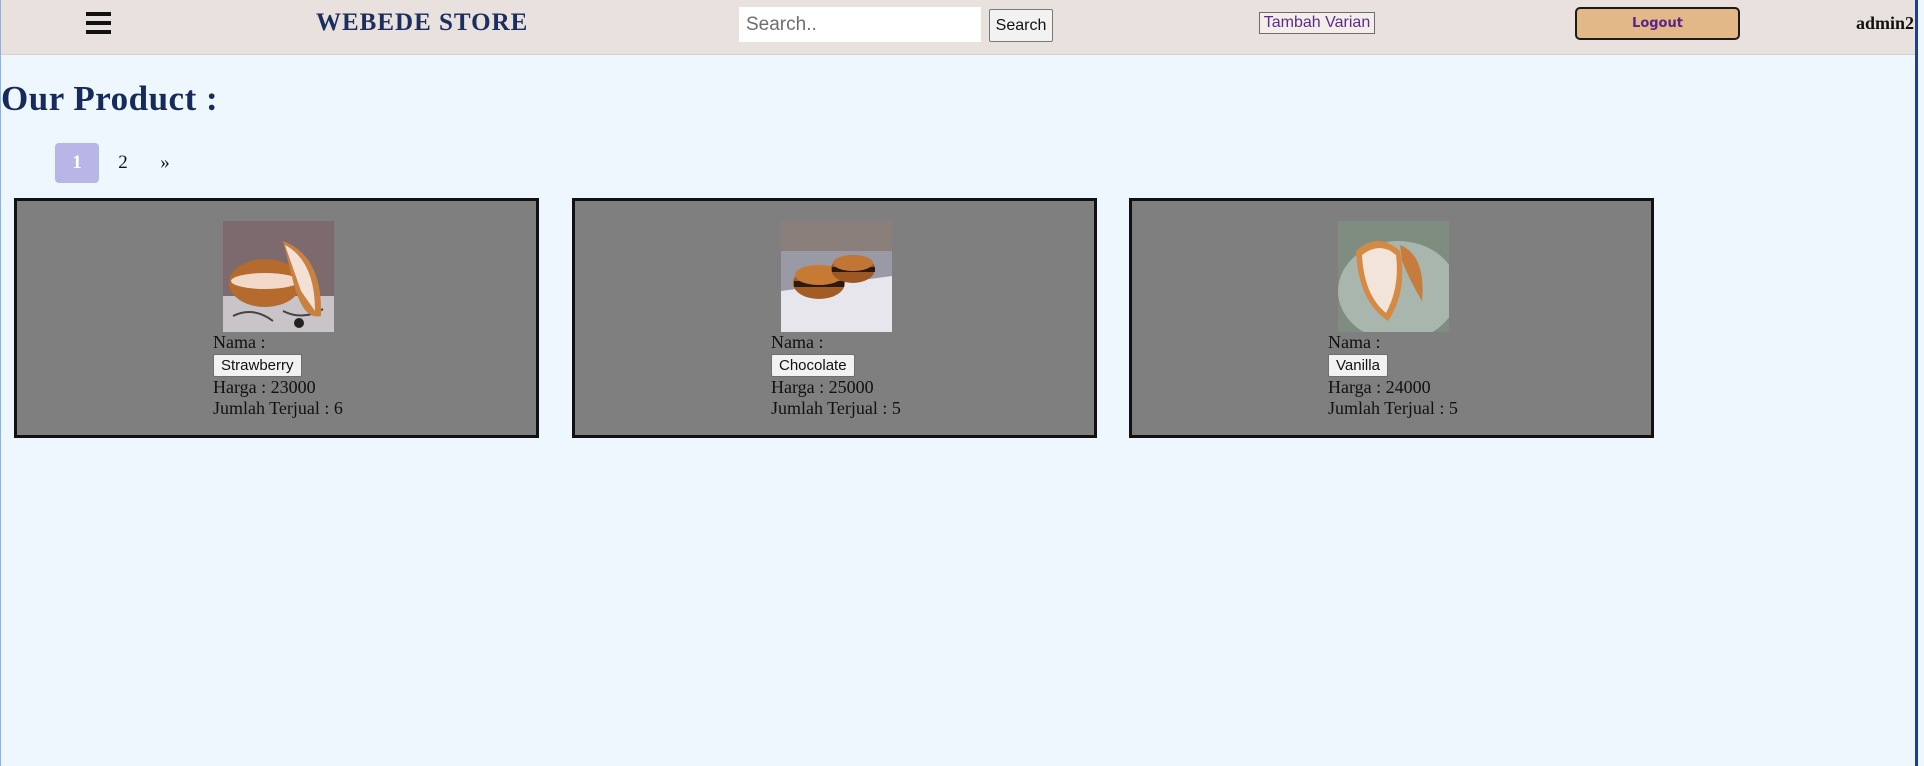  What do you see at coordinates (822, 387) in the screenshot?
I see `product-price: Harga : 25000` at bounding box center [822, 387].